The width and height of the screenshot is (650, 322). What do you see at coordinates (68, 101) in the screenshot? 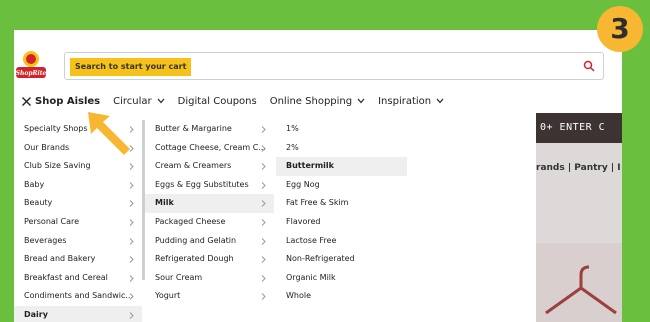
I see `nav-shop-aisles-label: Shop Aisles` at bounding box center [68, 101].